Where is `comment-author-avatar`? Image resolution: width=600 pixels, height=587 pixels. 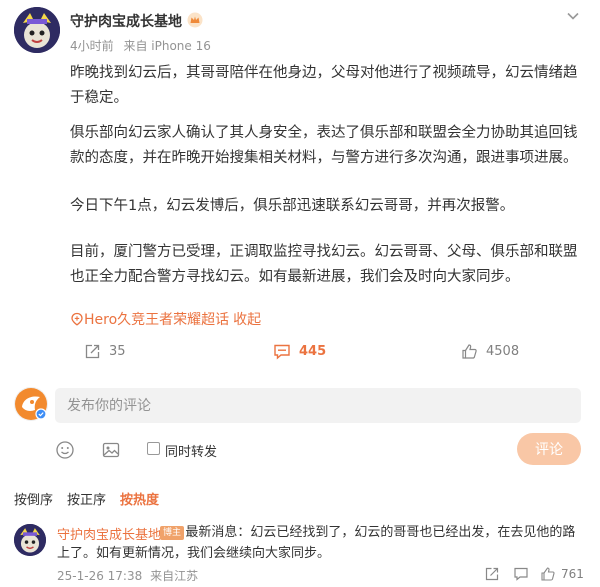
comment-author-avatar is located at coordinates (30, 540).